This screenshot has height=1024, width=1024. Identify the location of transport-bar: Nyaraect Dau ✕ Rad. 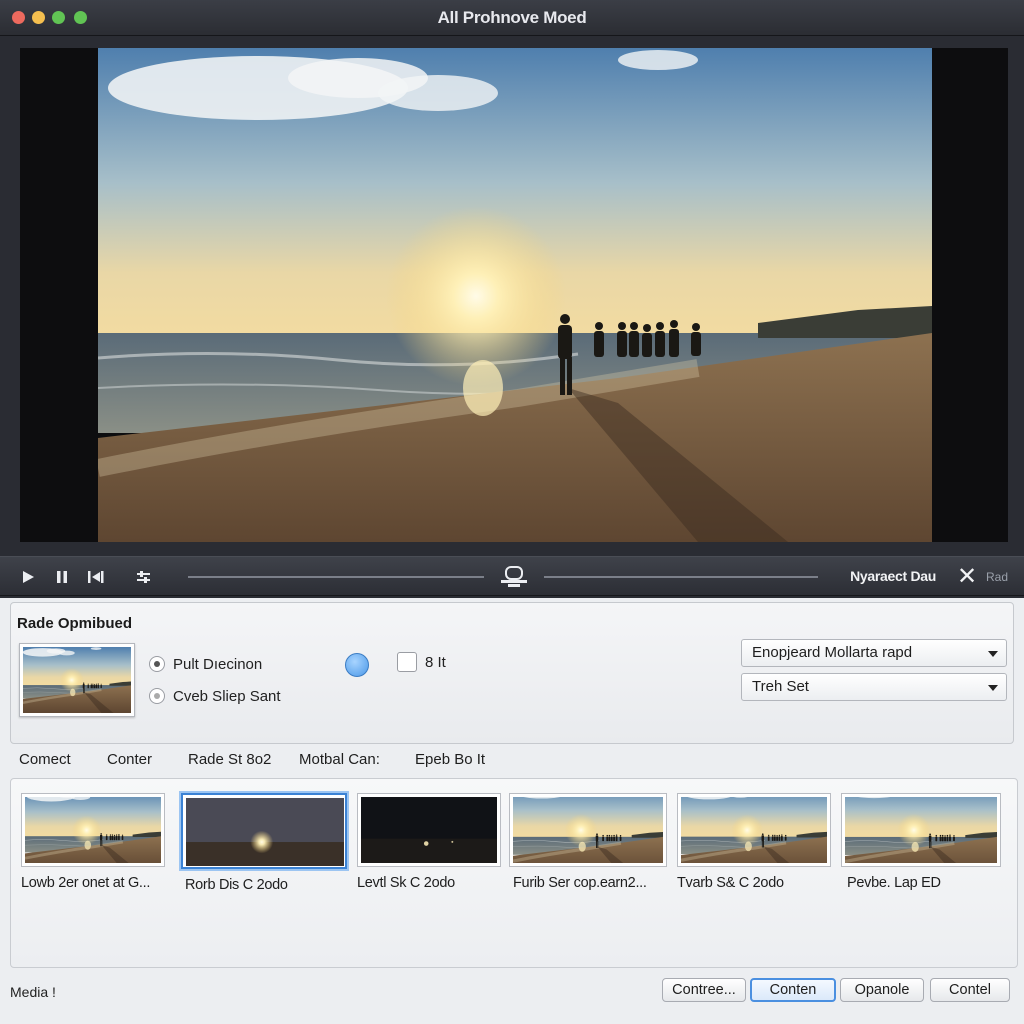
(512, 576).